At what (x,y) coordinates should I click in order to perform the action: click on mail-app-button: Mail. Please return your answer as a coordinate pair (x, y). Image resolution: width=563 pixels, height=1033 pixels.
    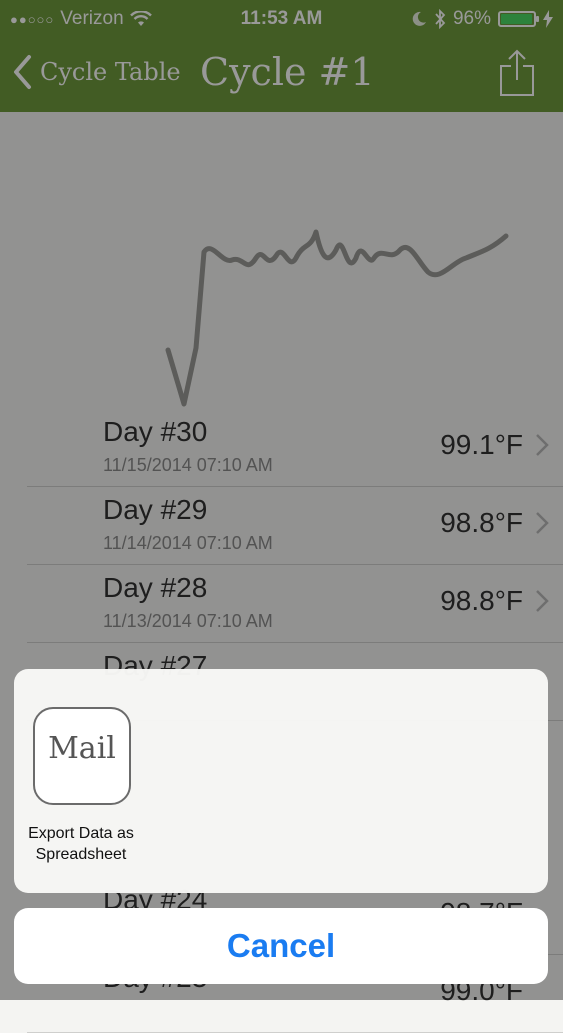
    Looking at the image, I should click on (82, 756).